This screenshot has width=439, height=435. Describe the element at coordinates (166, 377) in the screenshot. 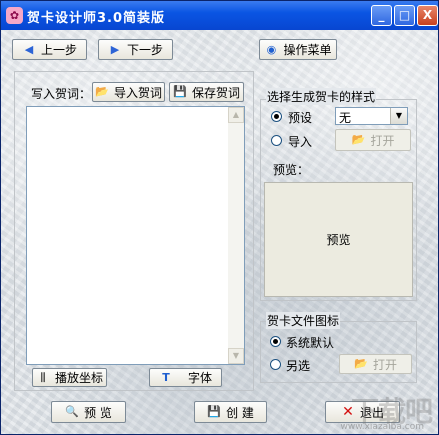

I see `font-icon: T` at that location.